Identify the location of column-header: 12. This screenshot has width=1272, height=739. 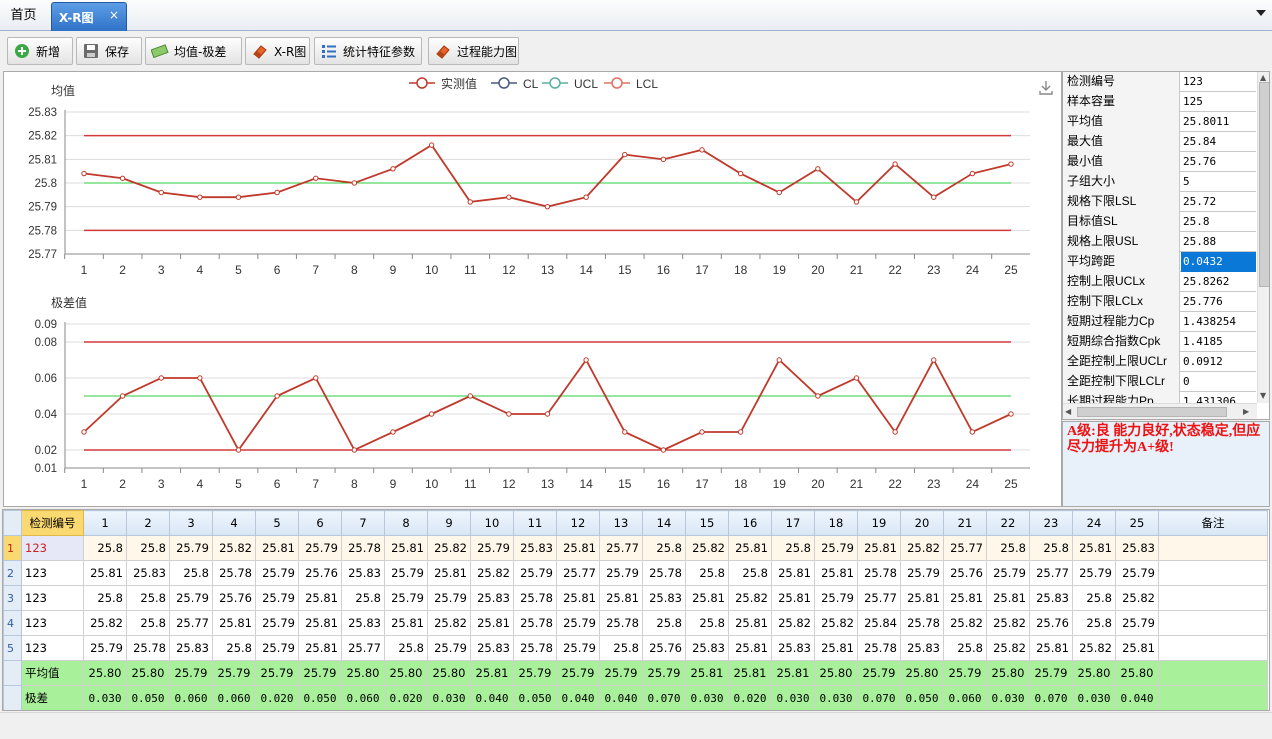
(578, 523).